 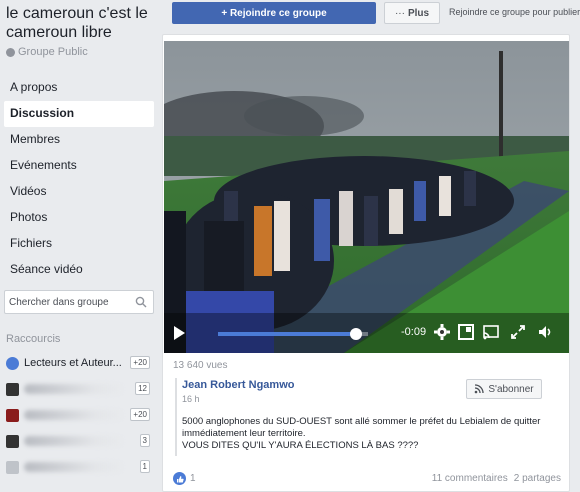 What do you see at coordinates (480, 389) in the screenshot?
I see `rss-icon` at bounding box center [480, 389].